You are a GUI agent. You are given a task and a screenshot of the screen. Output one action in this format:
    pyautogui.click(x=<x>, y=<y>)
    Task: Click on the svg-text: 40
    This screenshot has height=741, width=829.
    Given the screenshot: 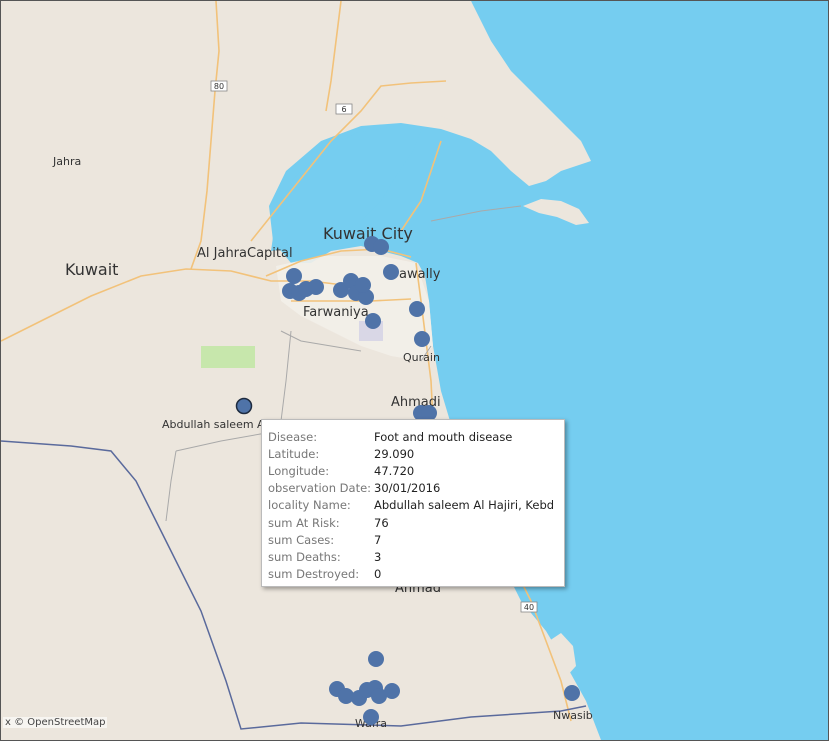 What is the action you would take?
    pyautogui.click(x=529, y=607)
    